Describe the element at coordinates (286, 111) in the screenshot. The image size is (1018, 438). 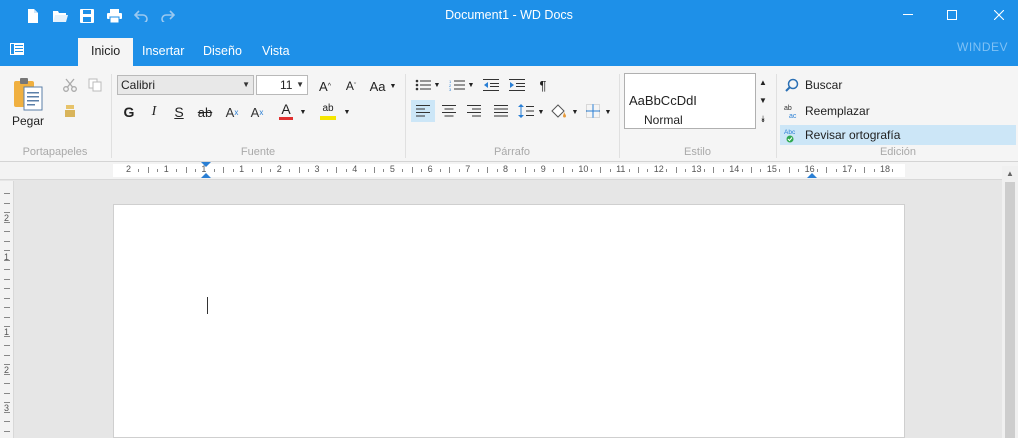
I see `font-color-icon: A` at that location.